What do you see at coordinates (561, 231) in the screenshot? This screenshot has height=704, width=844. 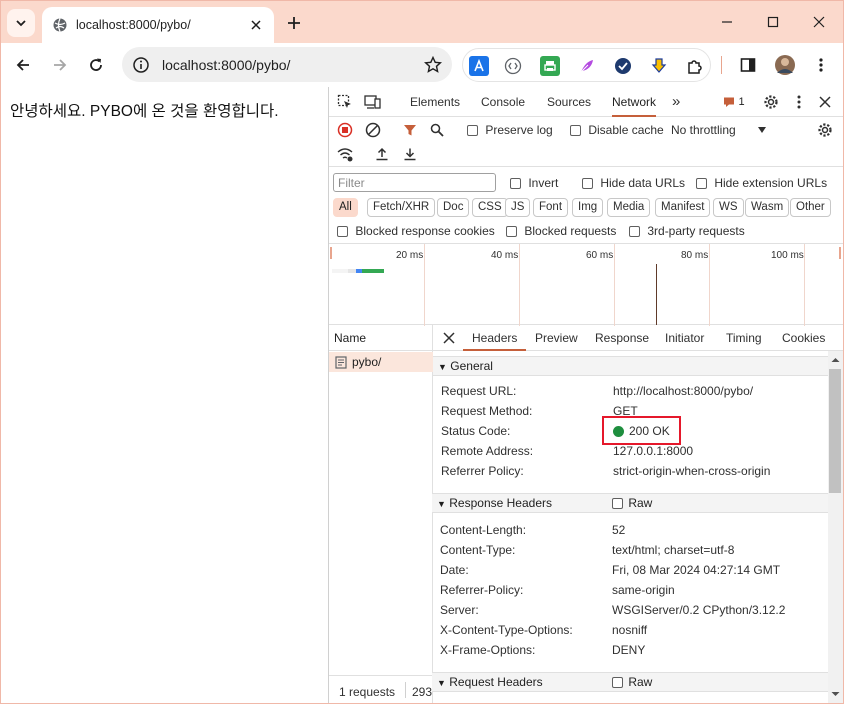 I see `blocked-requests-checkbox: Blocked requests` at bounding box center [561, 231].